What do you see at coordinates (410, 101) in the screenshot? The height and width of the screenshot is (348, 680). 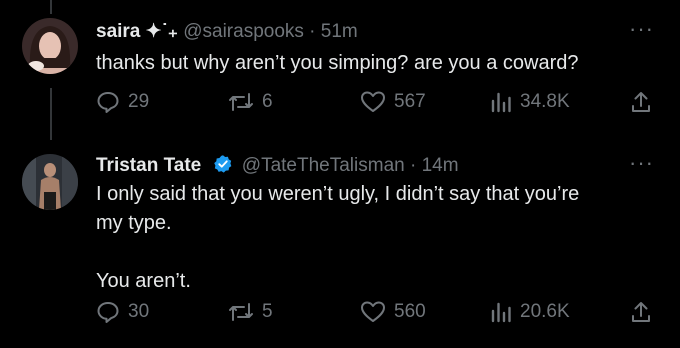 I see `like-count: 567` at bounding box center [410, 101].